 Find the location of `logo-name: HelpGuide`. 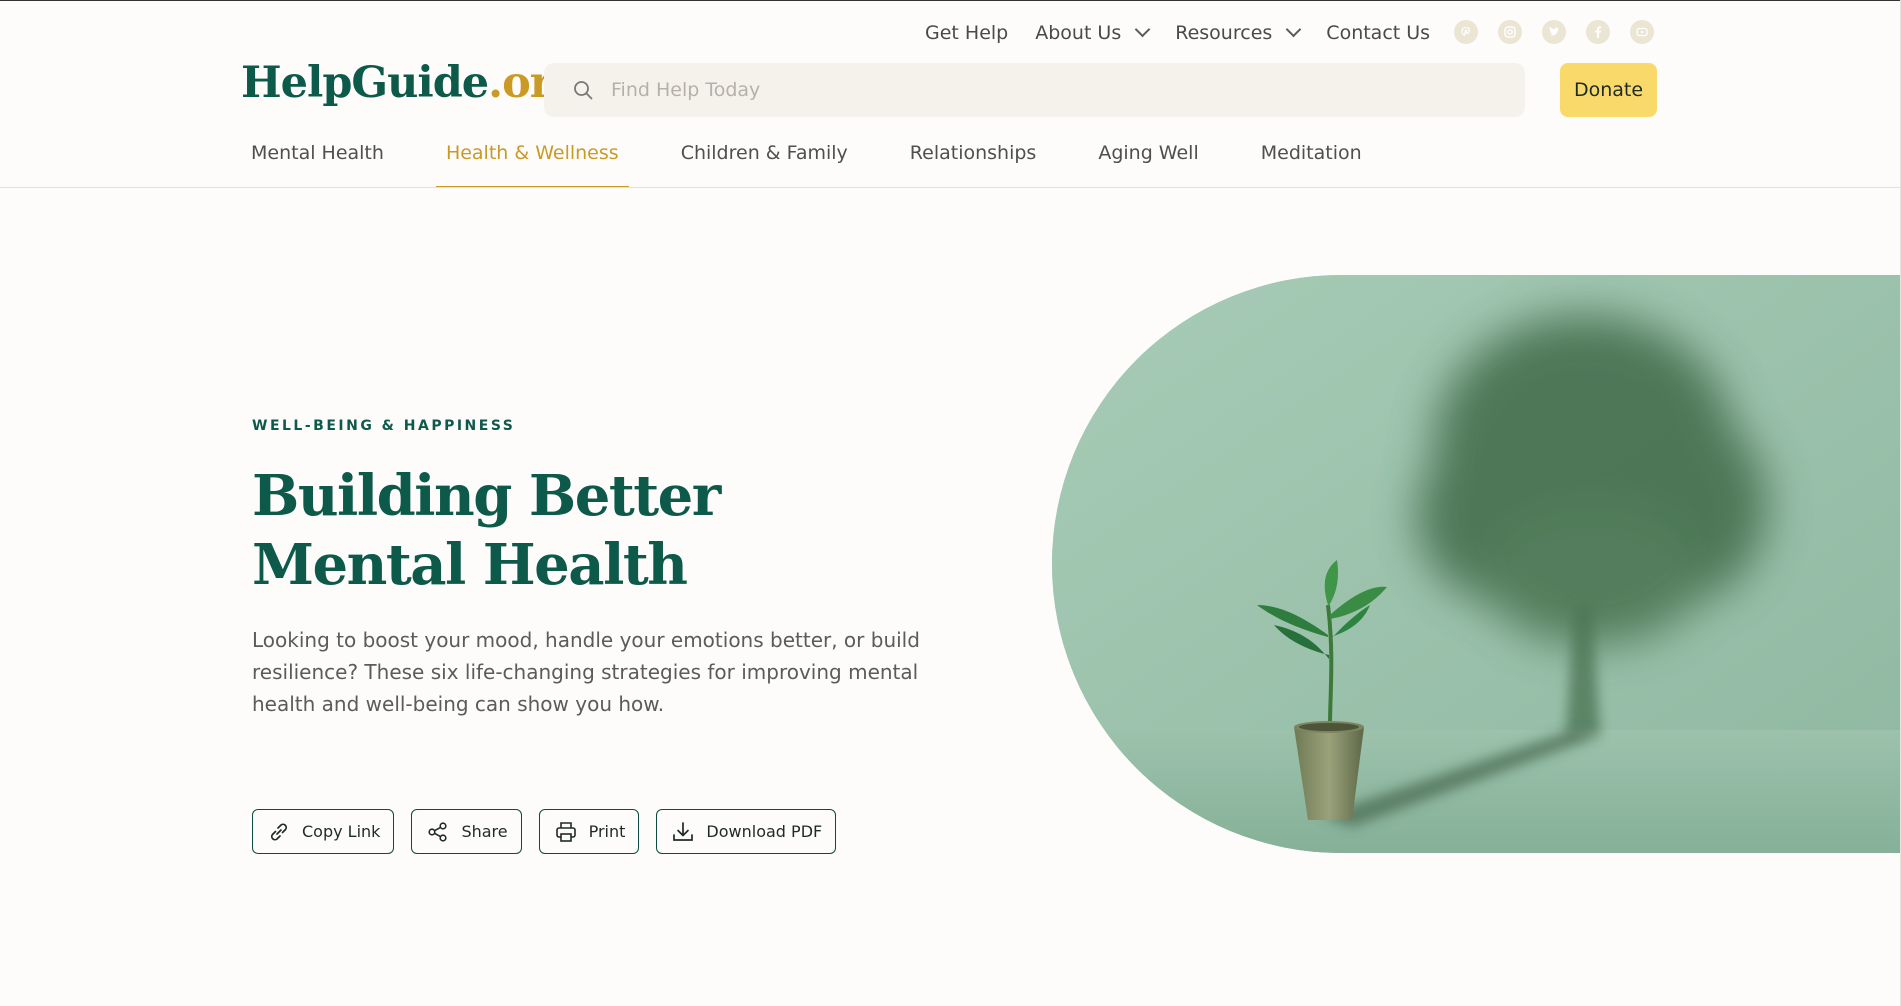

logo-name: HelpGuide is located at coordinates (365, 83).